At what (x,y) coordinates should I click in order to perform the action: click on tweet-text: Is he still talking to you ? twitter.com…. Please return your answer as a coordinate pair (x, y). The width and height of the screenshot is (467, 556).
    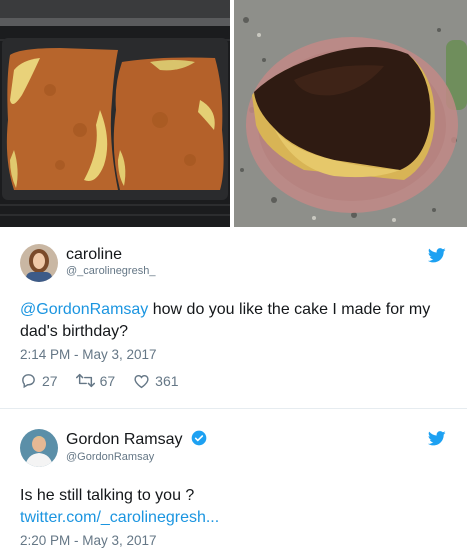
    Looking at the image, I should click on (235, 507).